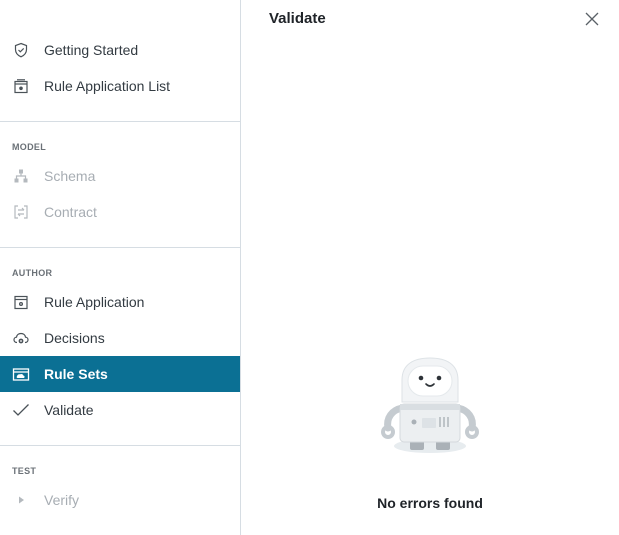 This screenshot has width=619, height=535. What do you see at coordinates (21, 302) in the screenshot?
I see `rule-application-icon` at bounding box center [21, 302].